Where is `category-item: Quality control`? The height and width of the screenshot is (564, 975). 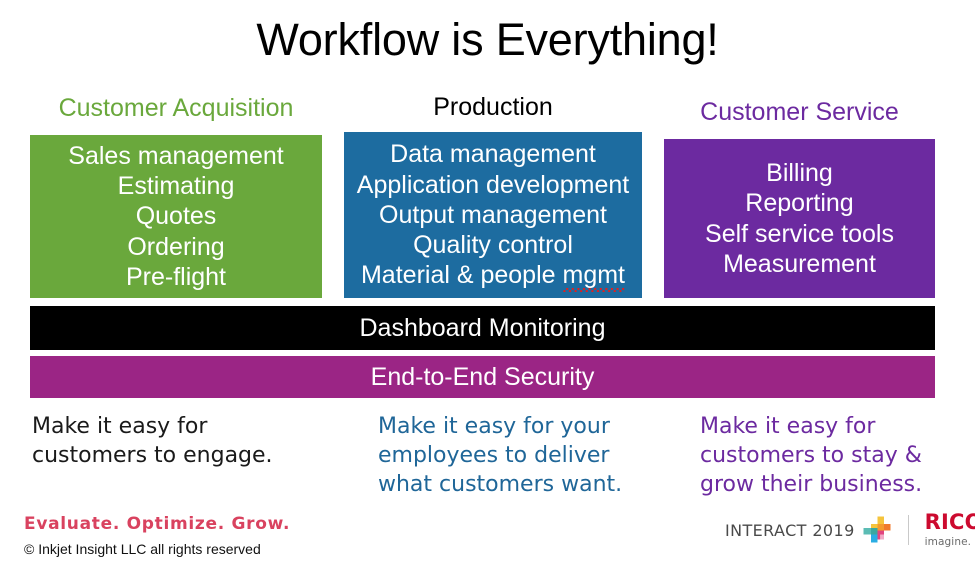 category-item: Quality control is located at coordinates (493, 245).